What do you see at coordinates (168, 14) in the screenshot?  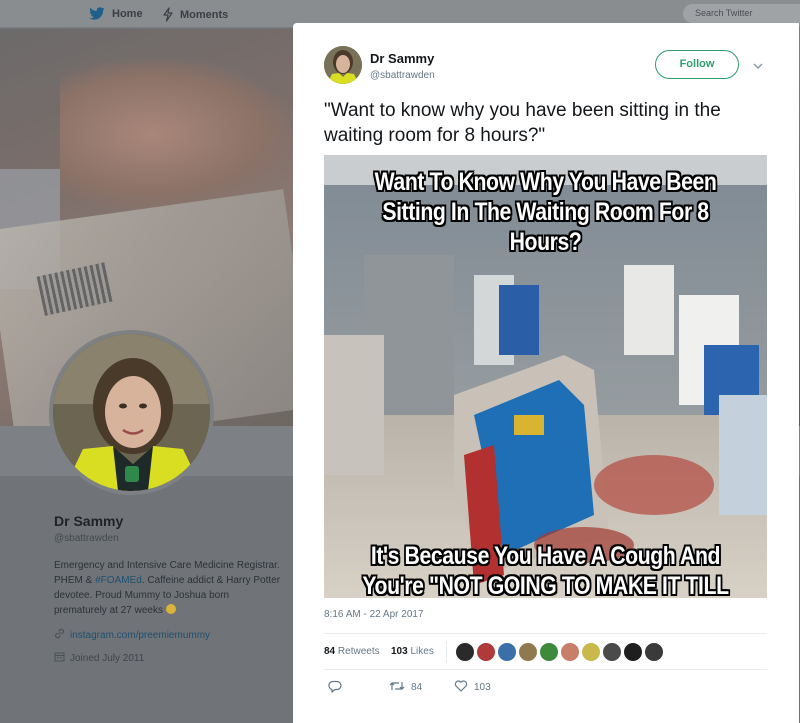 I see `lightning-icon` at bounding box center [168, 14].